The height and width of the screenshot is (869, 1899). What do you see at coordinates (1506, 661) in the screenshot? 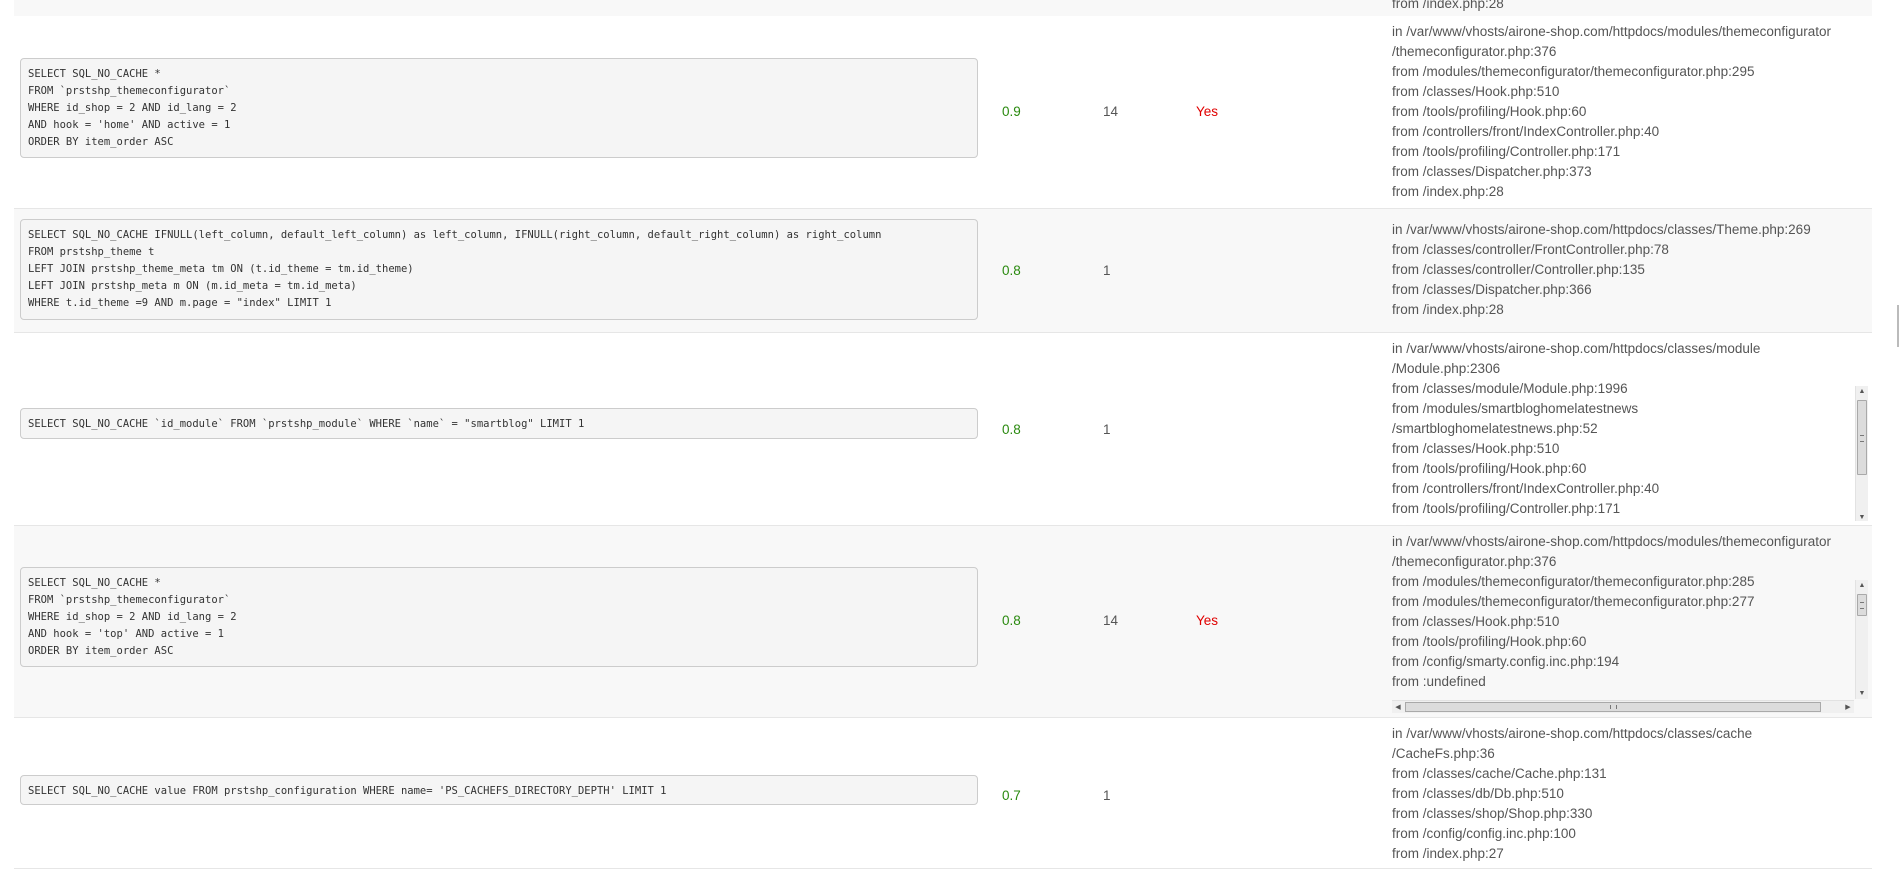
I see `stack-line: from /config/smarty.config.inc.php:194` at bounding box center [1506, 661].